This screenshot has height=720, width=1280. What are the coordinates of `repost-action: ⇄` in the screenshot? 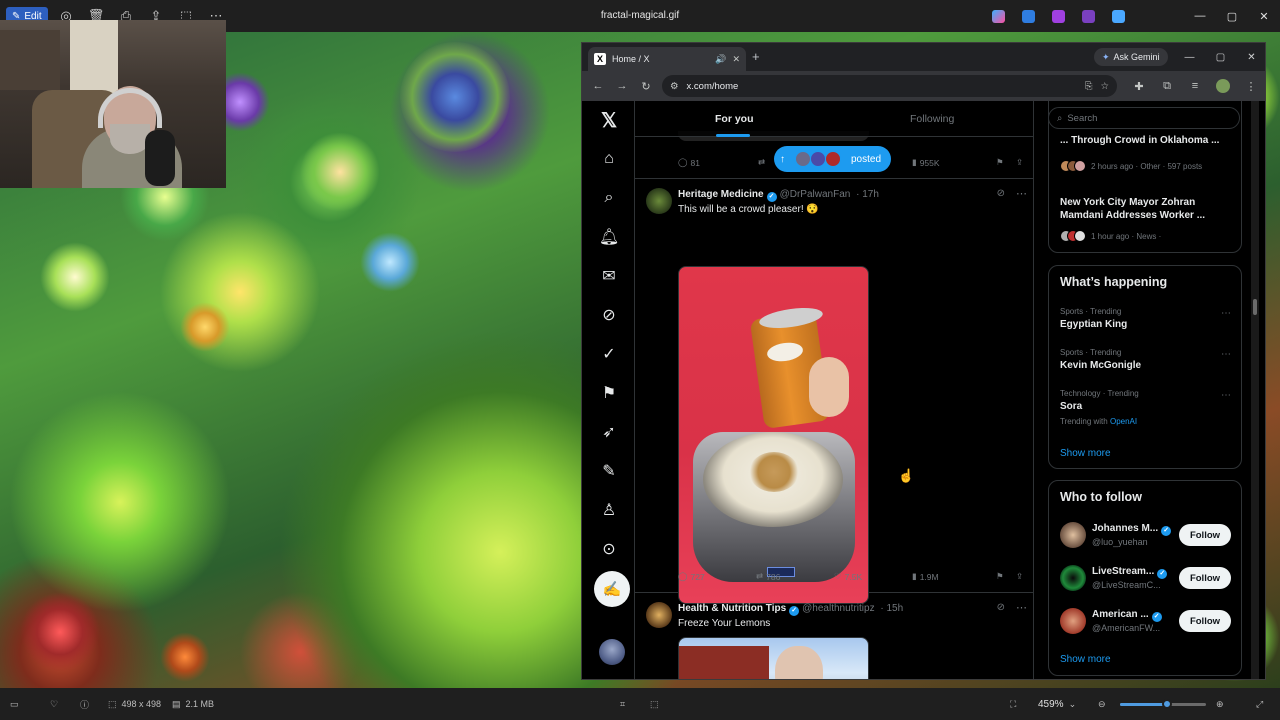 It's located at (761, 162).